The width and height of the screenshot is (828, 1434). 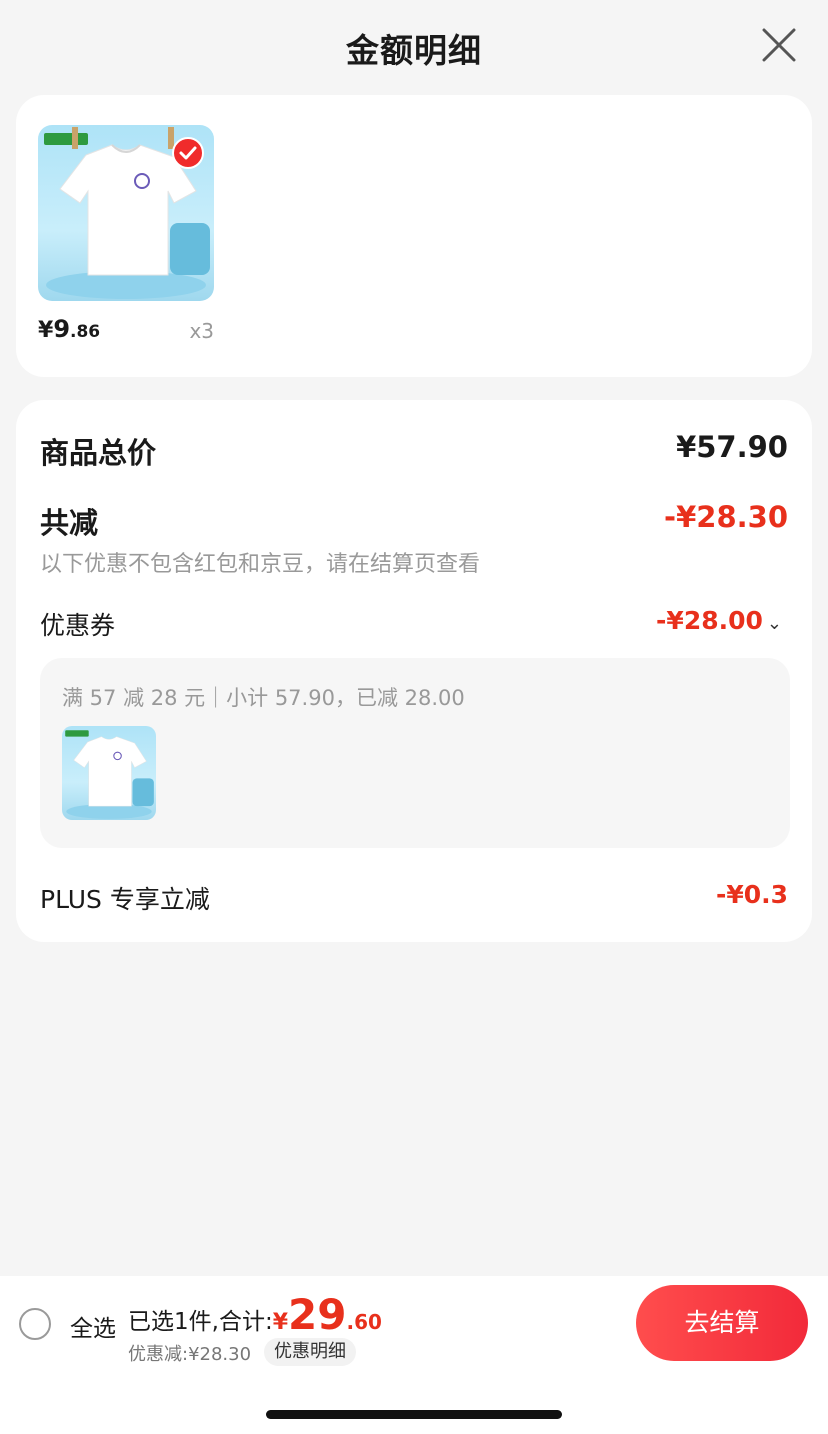 What do you see at coordinates (709, 620) in the screenshot?
I see `coupon-value: -¥28.00` at bounding box center [709, 620].